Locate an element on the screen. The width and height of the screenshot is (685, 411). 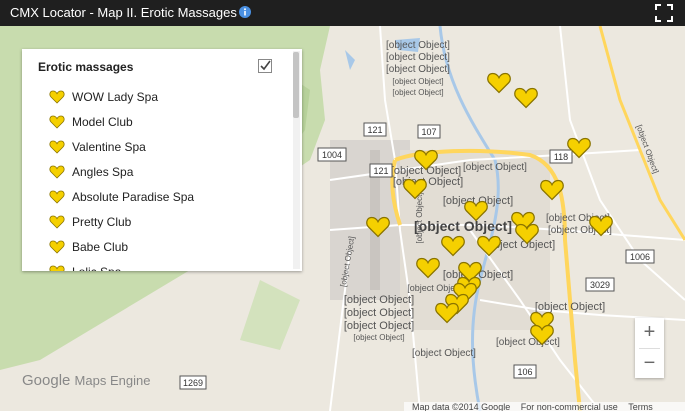
road-shield: 1004 is located at coordinates (332, 154).